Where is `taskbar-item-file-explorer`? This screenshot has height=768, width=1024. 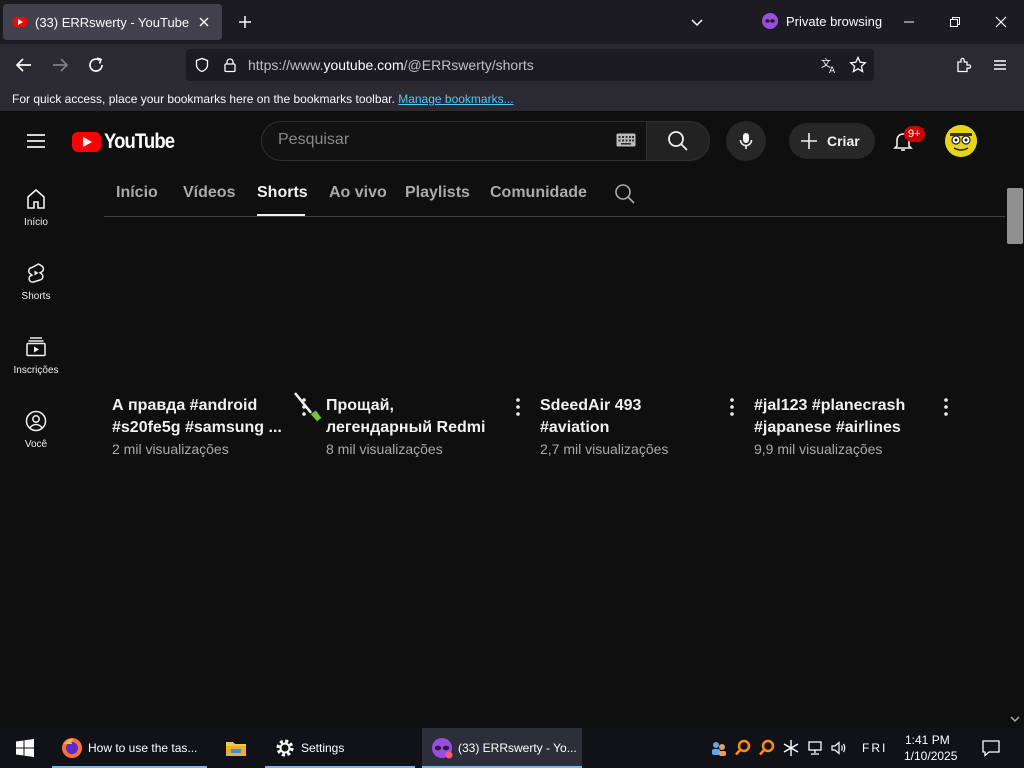 taskbar-item-file-explorer is located at coordinates (237, 748).